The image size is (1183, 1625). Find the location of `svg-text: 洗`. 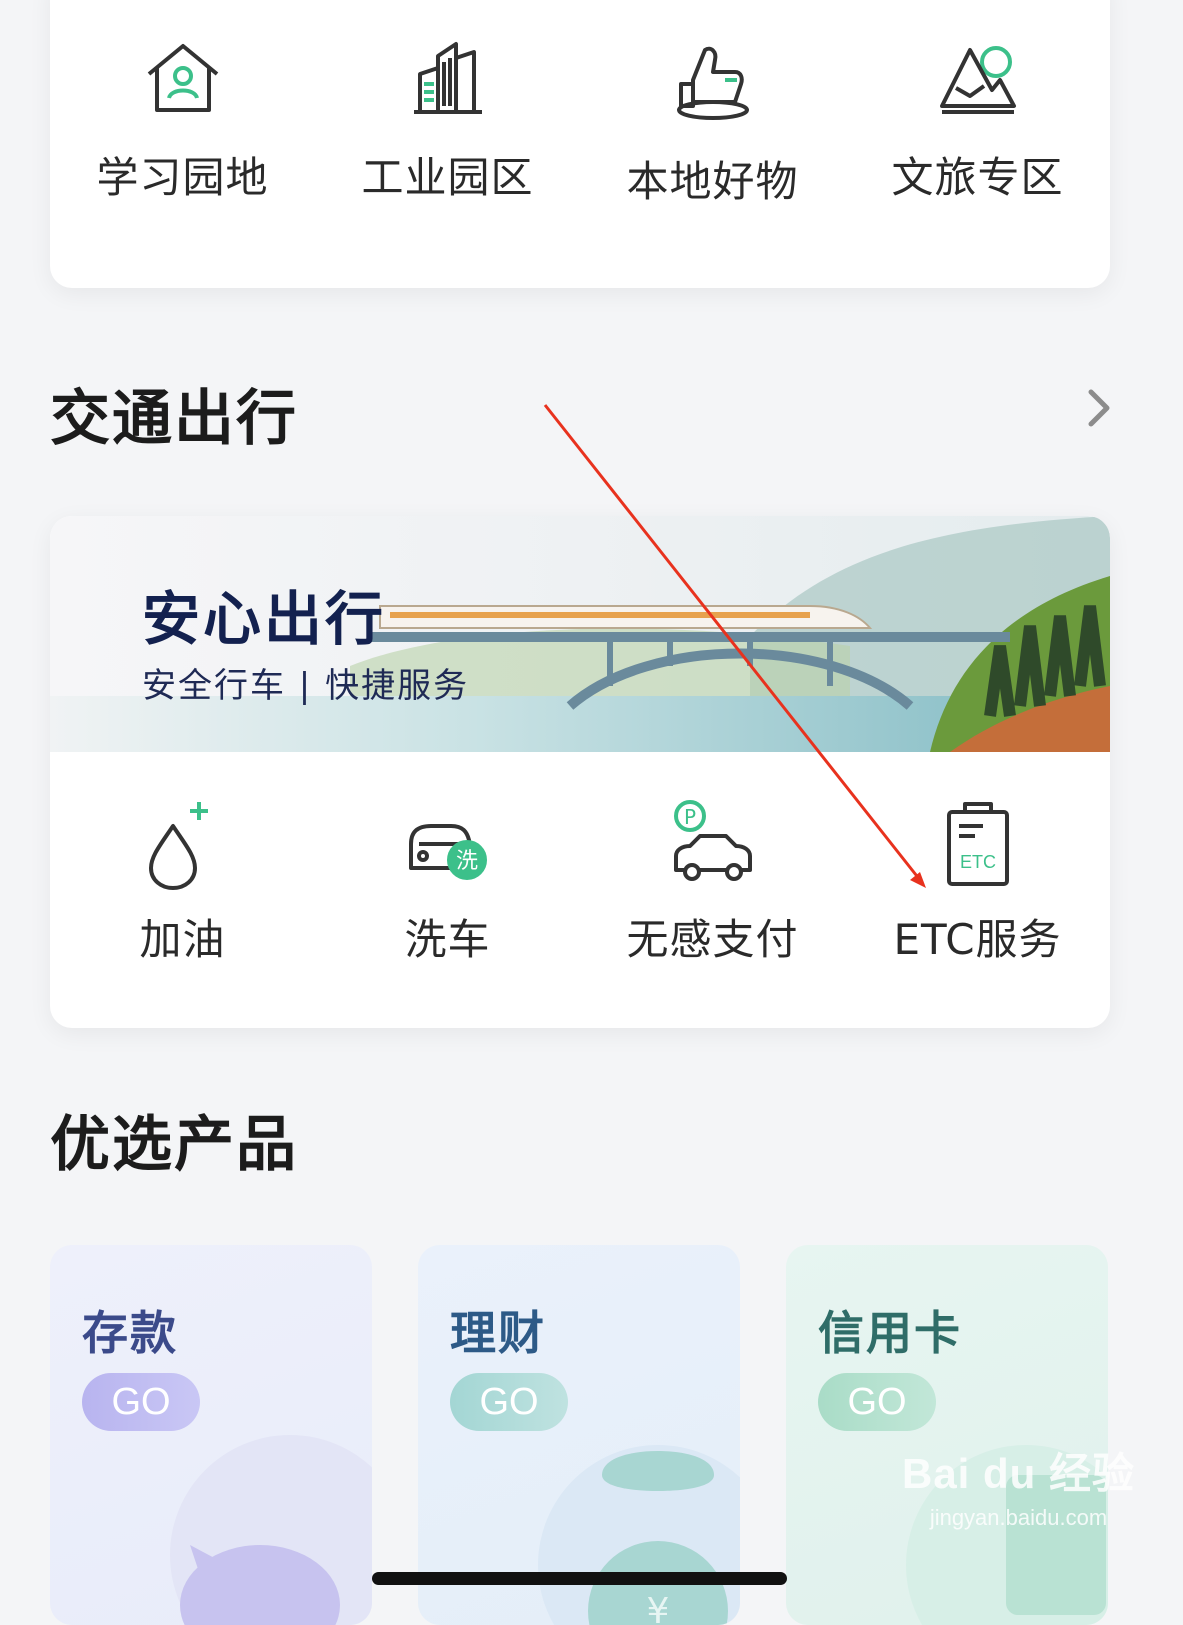

svg-text: 洗 is located at coordinates (466, 861).